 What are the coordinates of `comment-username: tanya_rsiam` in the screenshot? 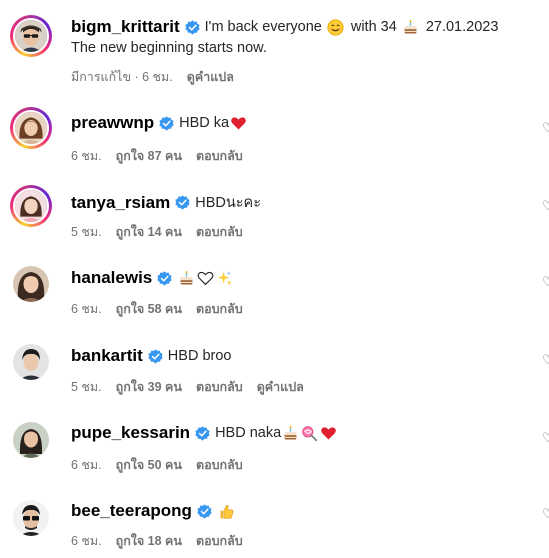 It's located at (120, 203).